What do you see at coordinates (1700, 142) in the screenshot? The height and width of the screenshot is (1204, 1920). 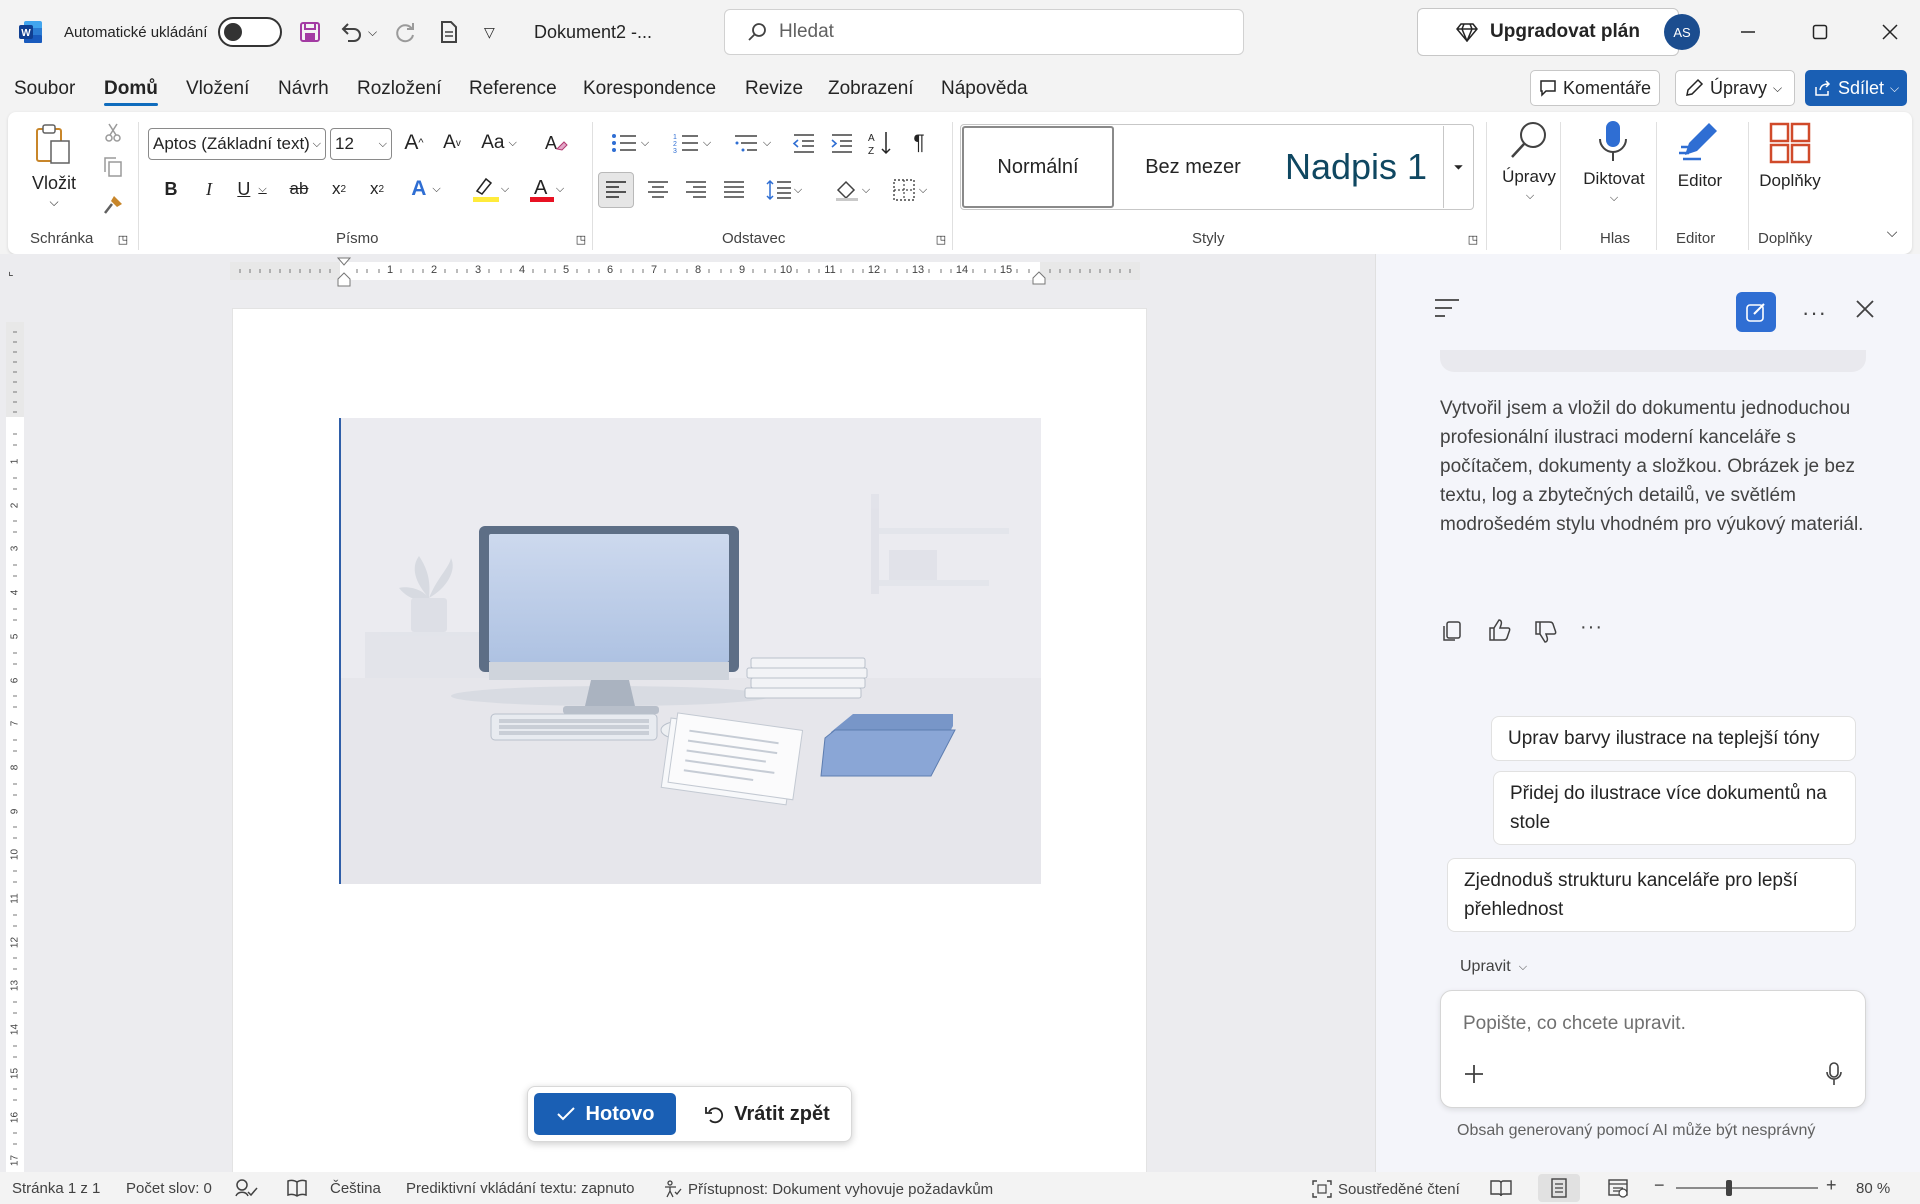 I see `editor-icon` at bounding box center [1700, 142].